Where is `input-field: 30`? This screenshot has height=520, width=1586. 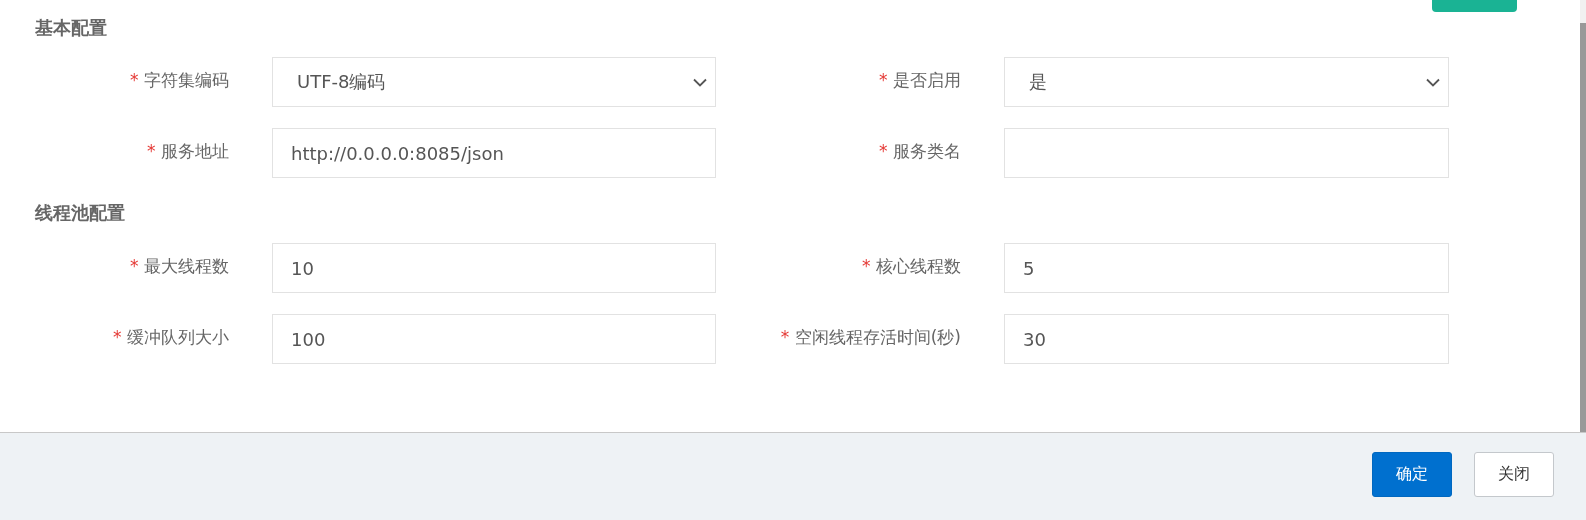 input-field: 30 is located at coordinates (1226, 339).